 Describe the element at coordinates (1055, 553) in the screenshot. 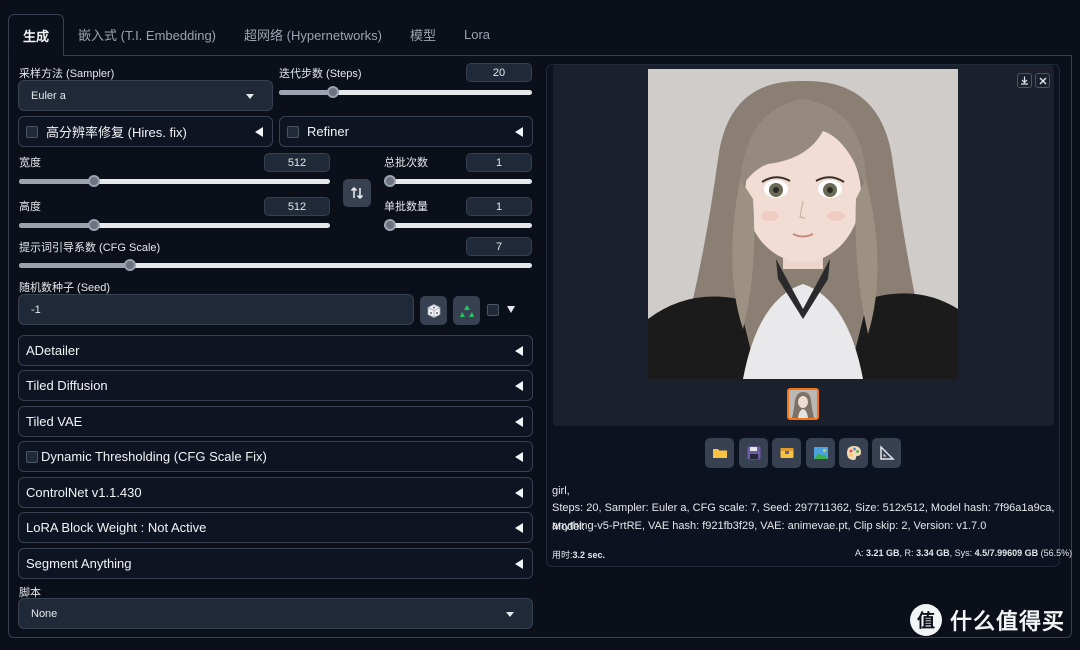

I see `mem-percent: (56.5%)` at that location.